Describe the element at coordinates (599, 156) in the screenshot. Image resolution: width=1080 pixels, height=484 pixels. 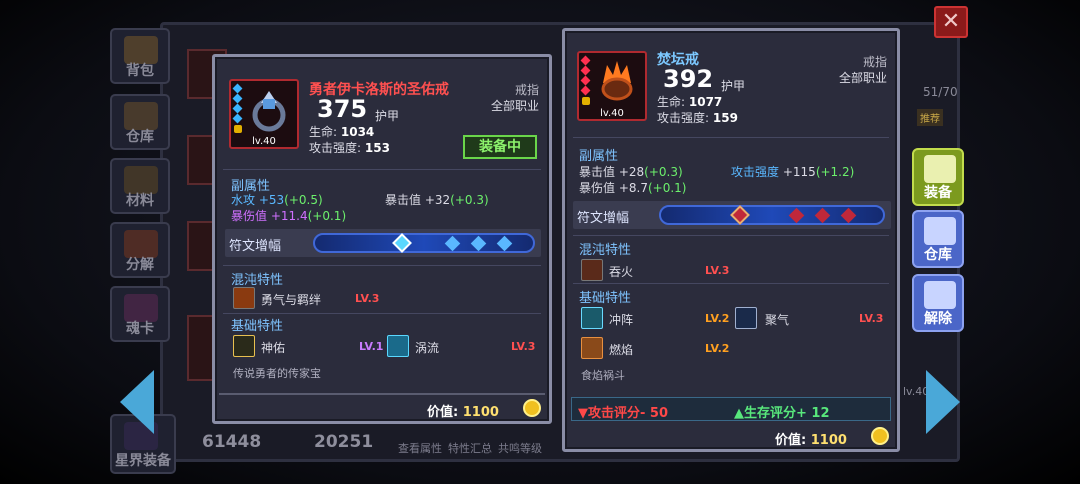
I see `sub-stats-title: 副属性` at that location.